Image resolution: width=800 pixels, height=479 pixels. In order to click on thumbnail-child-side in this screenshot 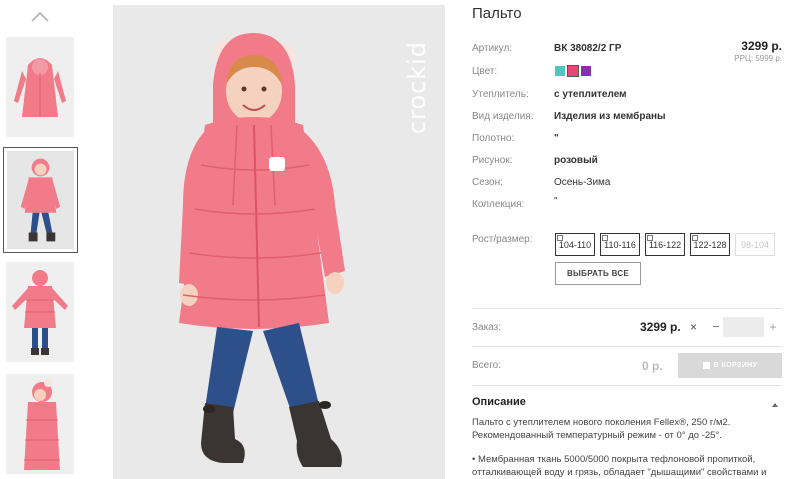, I will do `click(40, 424)`.